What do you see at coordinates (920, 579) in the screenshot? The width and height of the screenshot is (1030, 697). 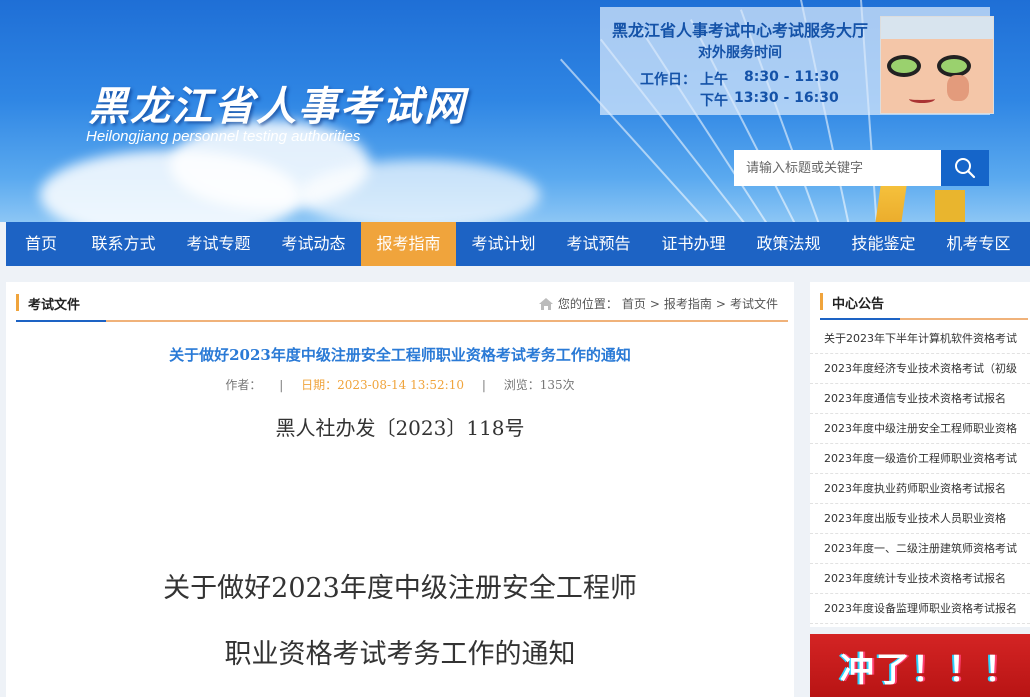 I see `notice-item: 2023年度统计专业技术资格考试报名` at bounding box center [920, 579].